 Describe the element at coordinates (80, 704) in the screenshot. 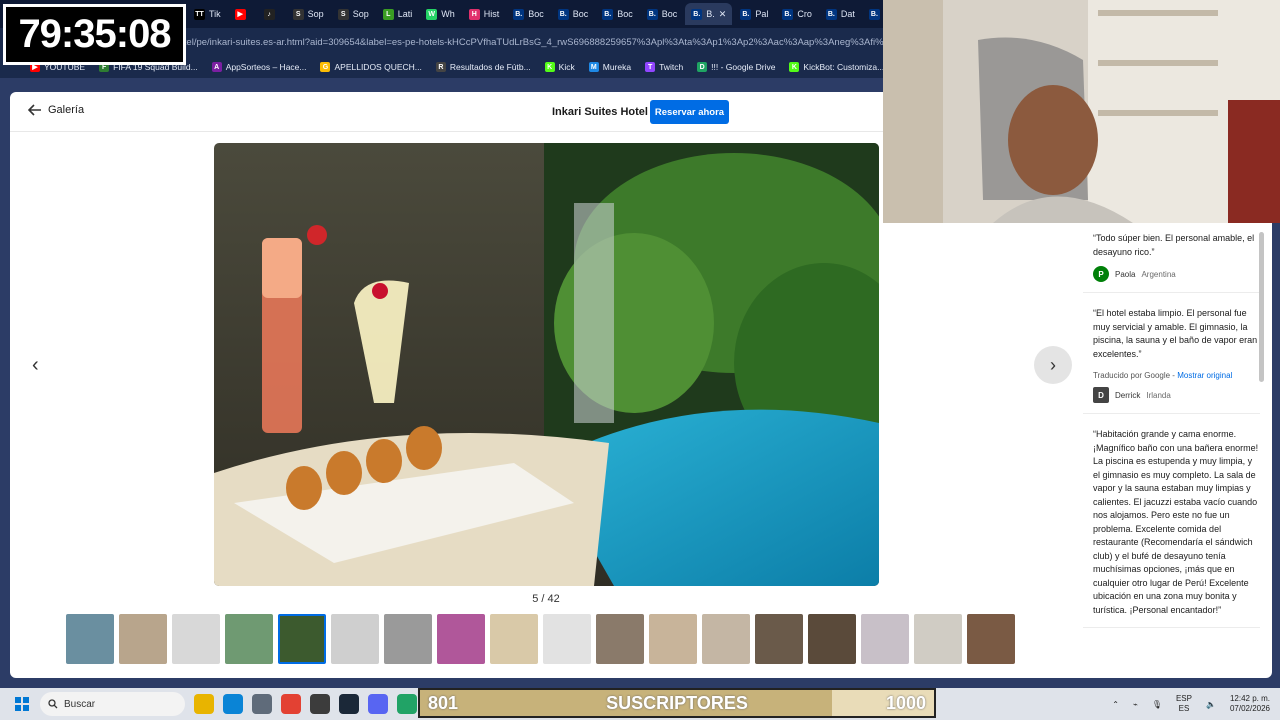

I see `search-placeholder: Buscar` at that location.